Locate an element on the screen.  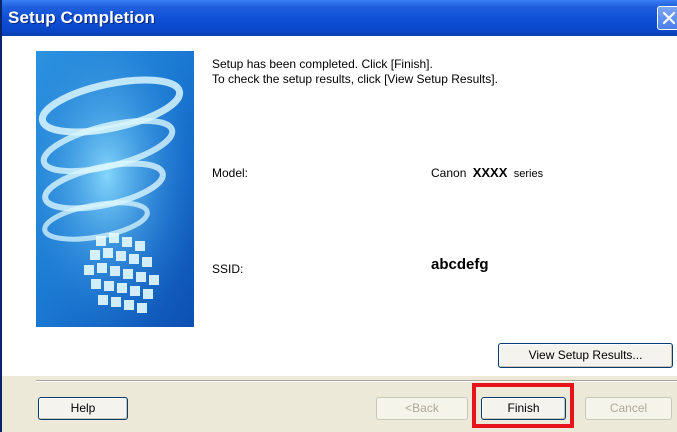
separator-line is located at coordinates (356, 381).